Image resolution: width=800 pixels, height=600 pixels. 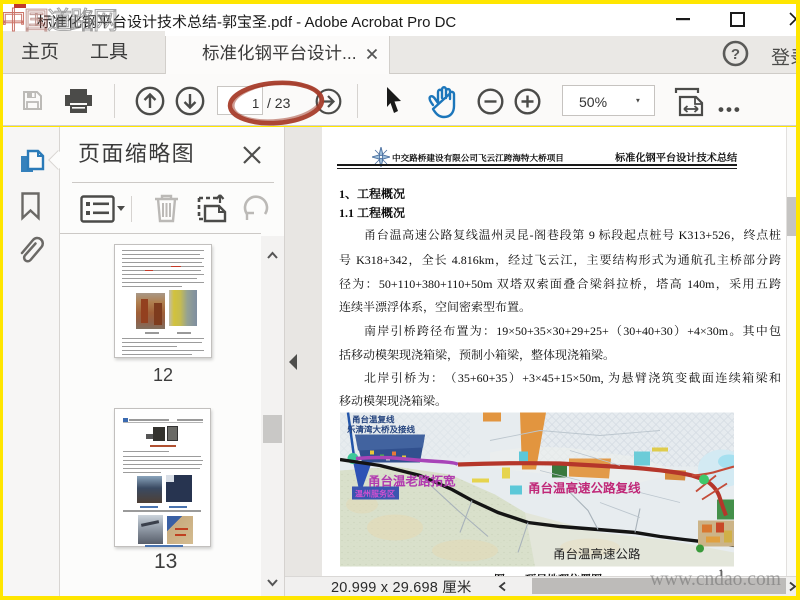 What do you see at coordinates (584, 487) in the screenshot?
I see `svg-text: 甬台温高速公路复线` at bounding box center [584, 487].